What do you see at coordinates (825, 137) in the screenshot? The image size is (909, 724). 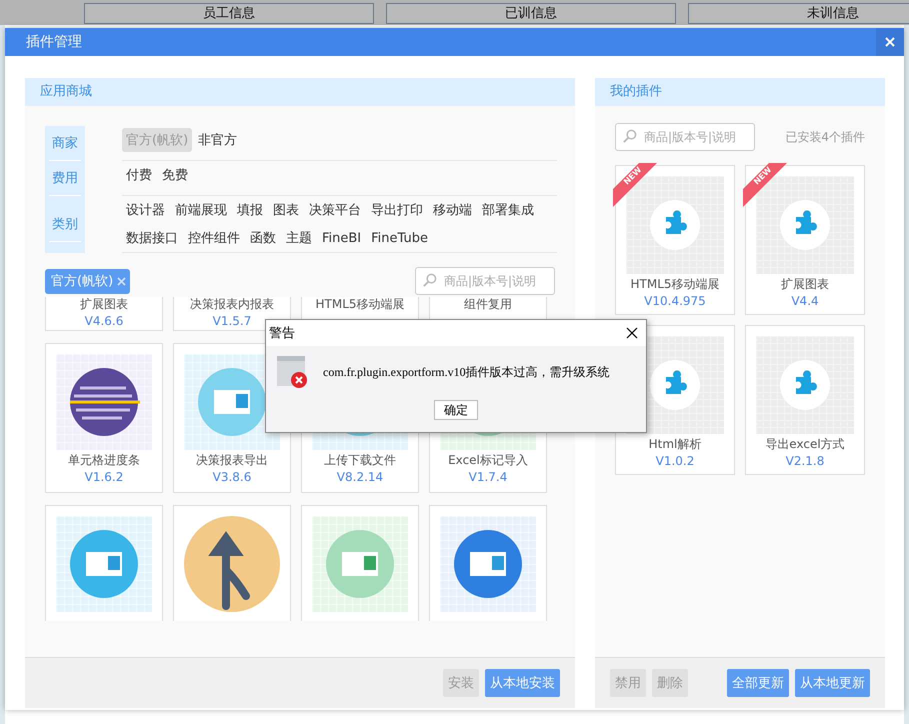 I see `installed-count: 已安装4个插件` at bounding box center [825, 137].